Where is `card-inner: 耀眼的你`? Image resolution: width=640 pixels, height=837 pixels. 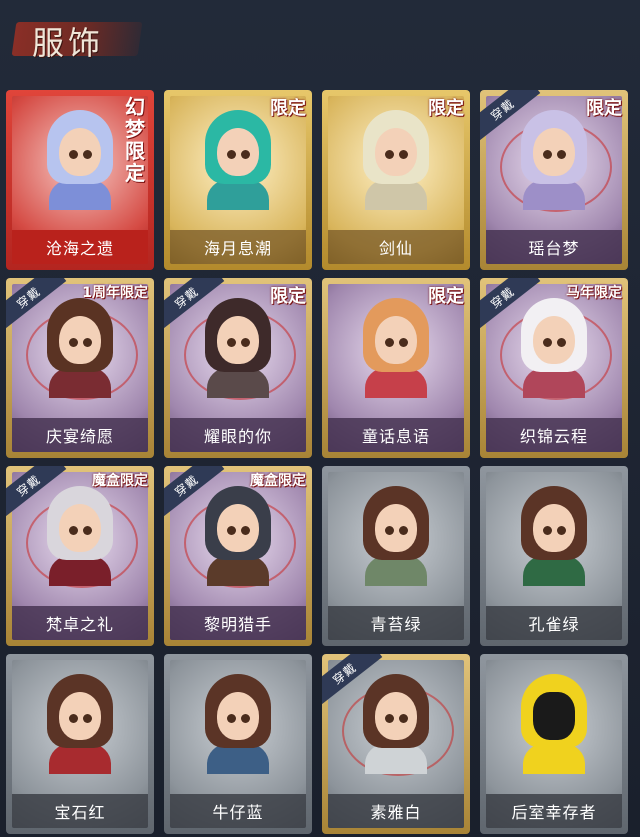
card-inner: 耀眼的你 is located at coordinates (238, 368).